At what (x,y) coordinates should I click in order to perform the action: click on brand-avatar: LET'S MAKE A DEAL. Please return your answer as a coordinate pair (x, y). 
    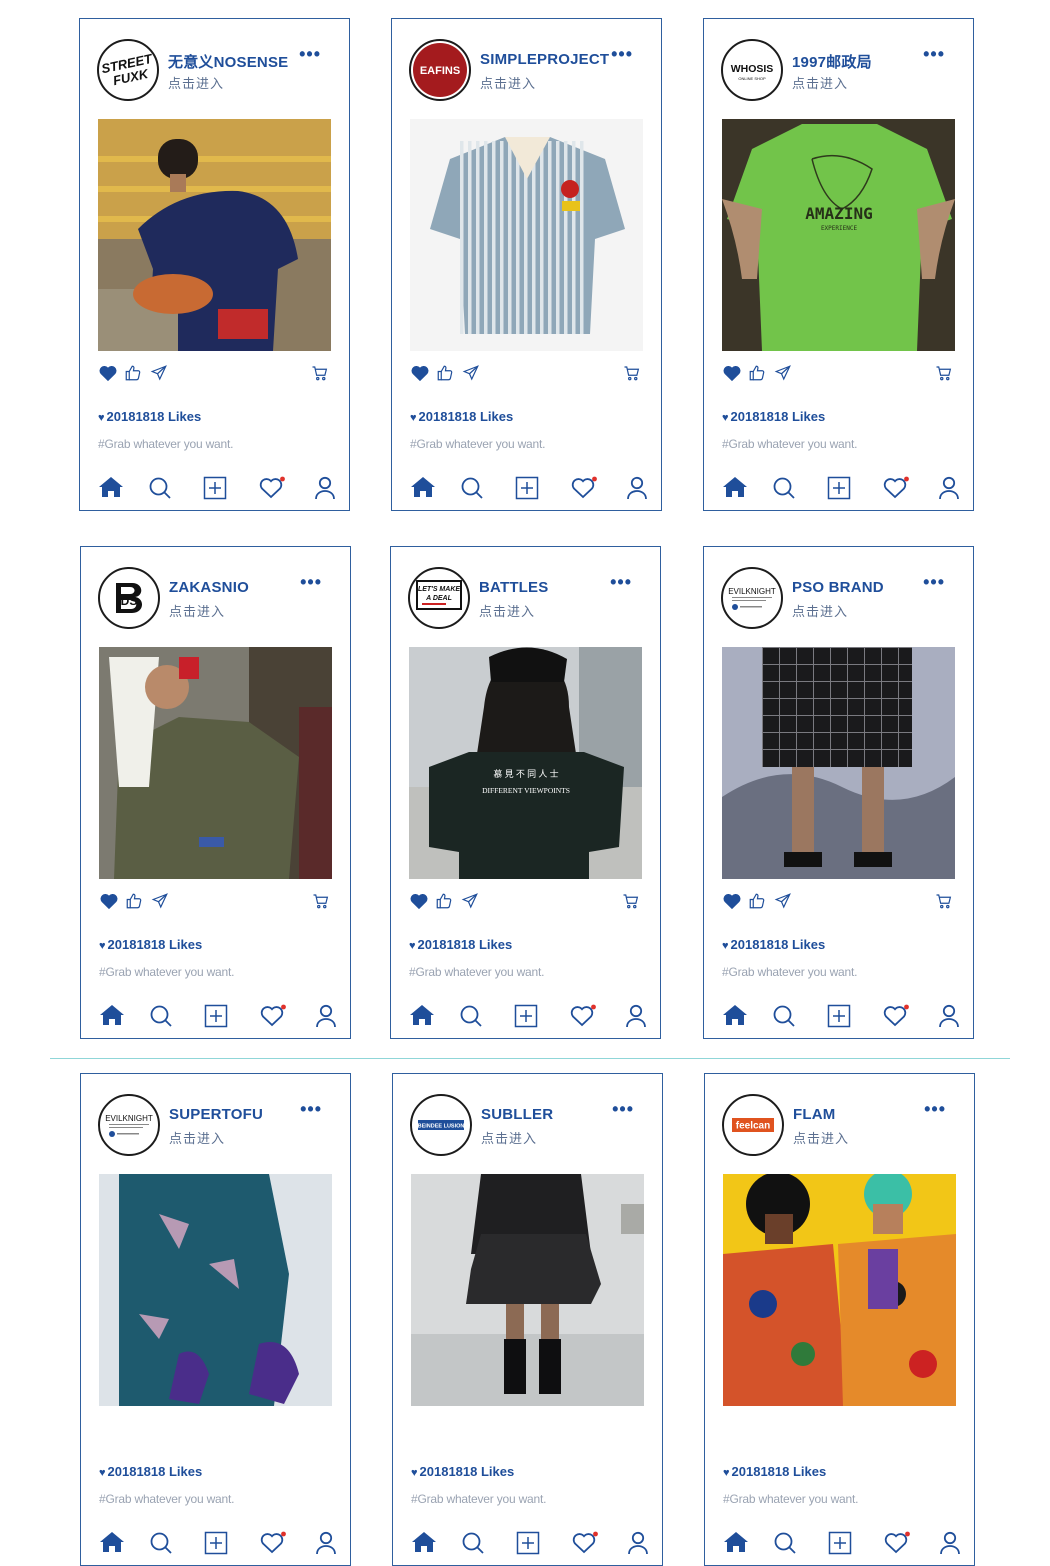
    Looking at the image, I should click on (439, 598).